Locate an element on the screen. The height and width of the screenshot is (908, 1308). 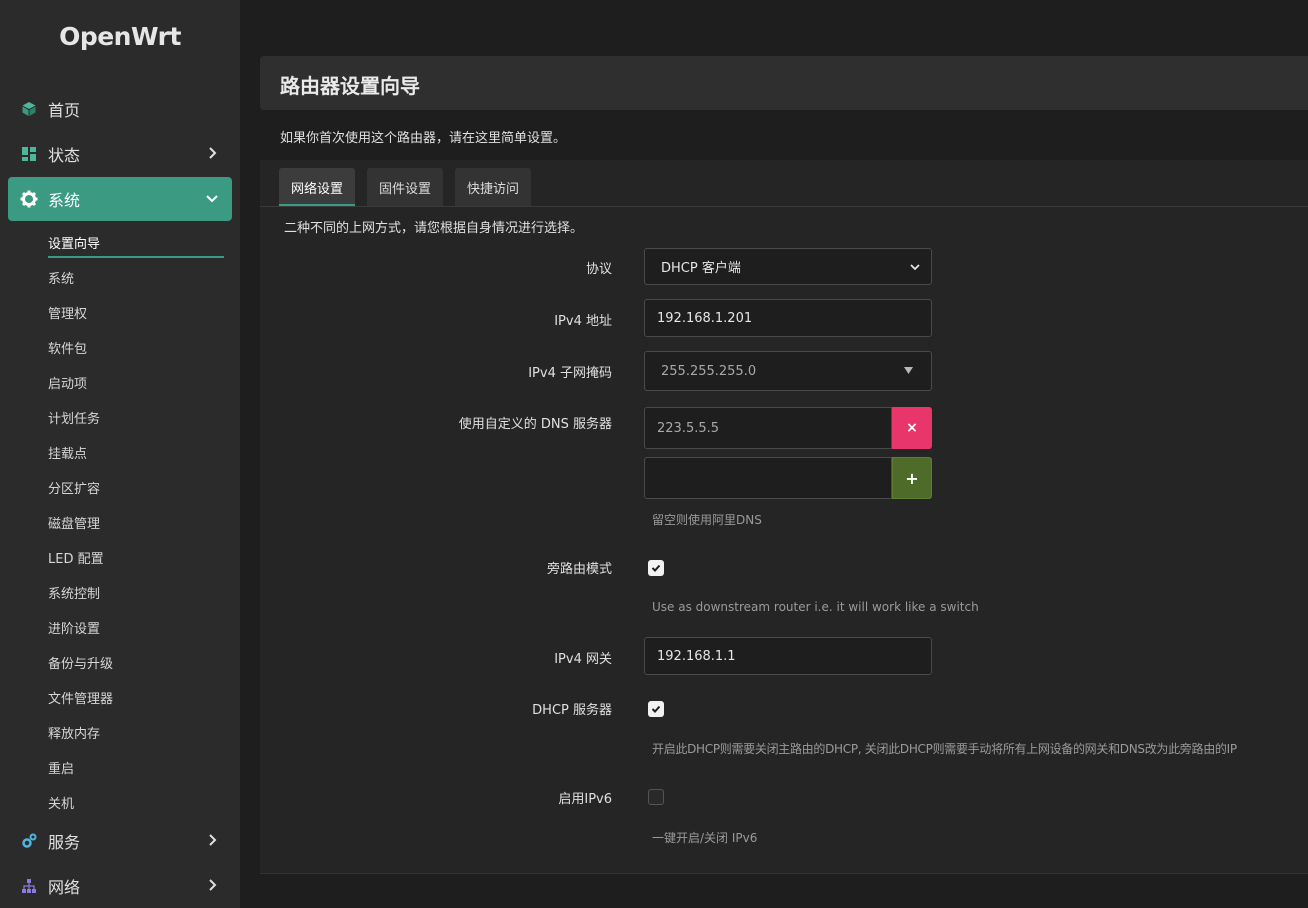
nav-label: 网络 is located at coordinates (64, 887).